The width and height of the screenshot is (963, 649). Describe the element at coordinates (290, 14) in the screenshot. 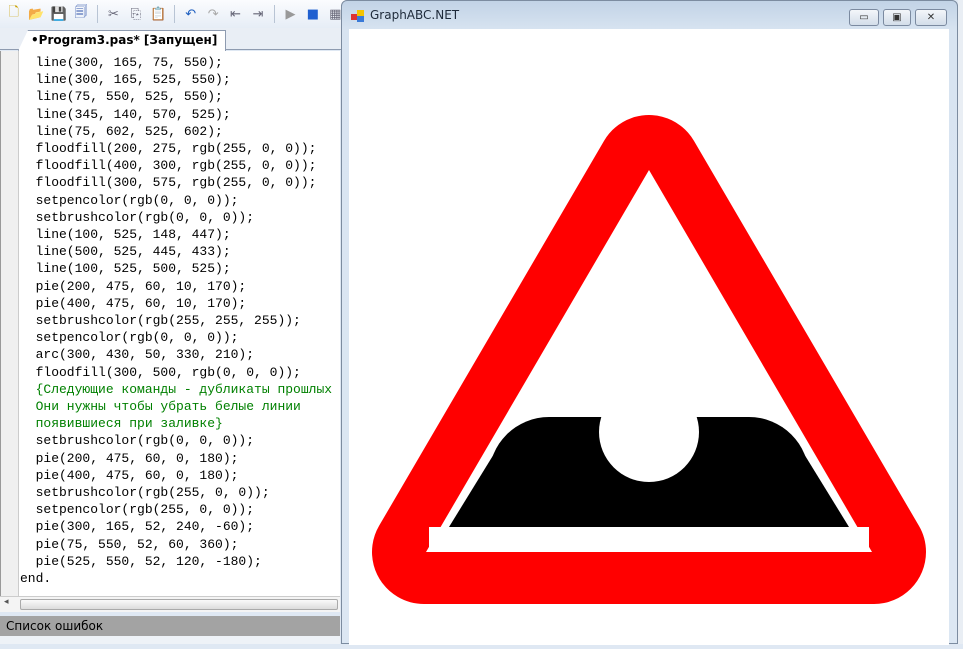

I see `run-icon: ▶` at that location.